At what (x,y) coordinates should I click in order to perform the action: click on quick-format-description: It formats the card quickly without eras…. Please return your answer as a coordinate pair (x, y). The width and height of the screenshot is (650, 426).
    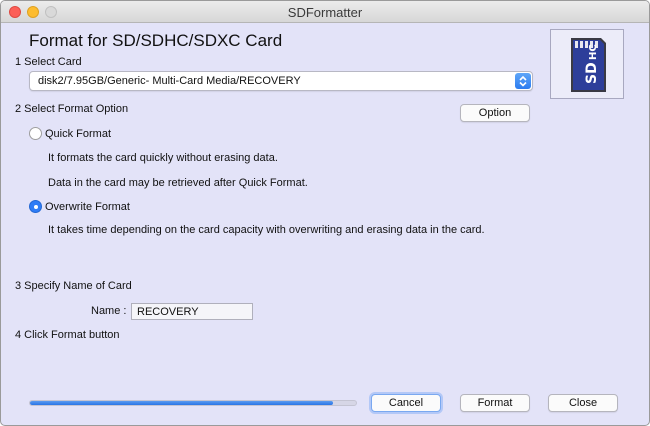
    Looking at the image, I should click on (163, 158).